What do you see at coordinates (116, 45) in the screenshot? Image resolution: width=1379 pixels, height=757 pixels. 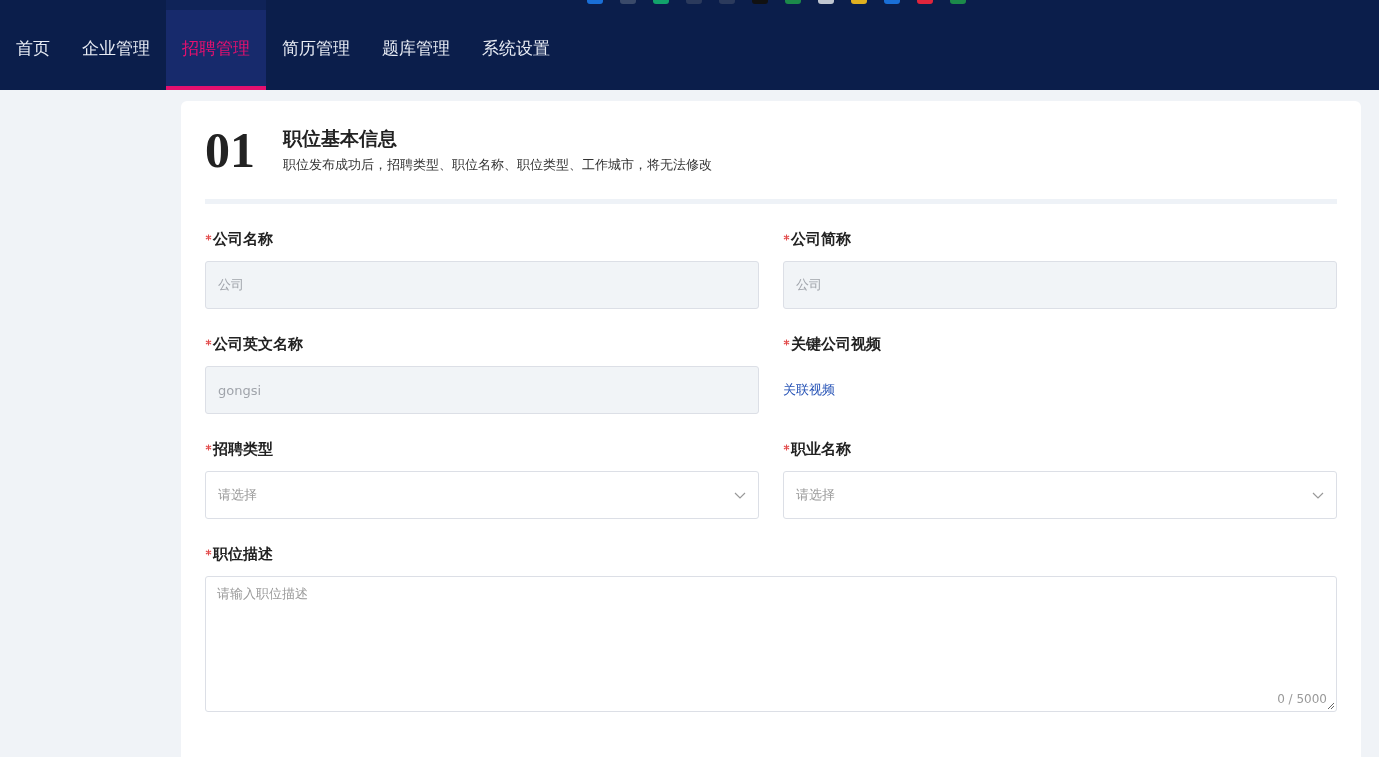 I see `nav-tab: 企业管理` at bounding box center [116, 45].